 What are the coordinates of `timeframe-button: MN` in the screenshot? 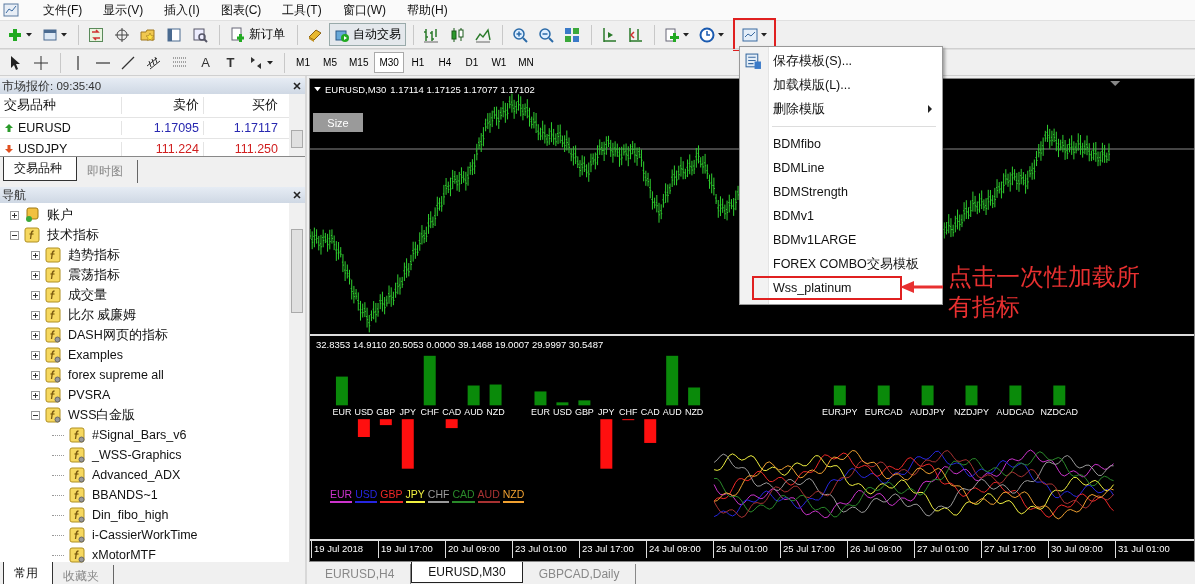 It's located at (525, 62).